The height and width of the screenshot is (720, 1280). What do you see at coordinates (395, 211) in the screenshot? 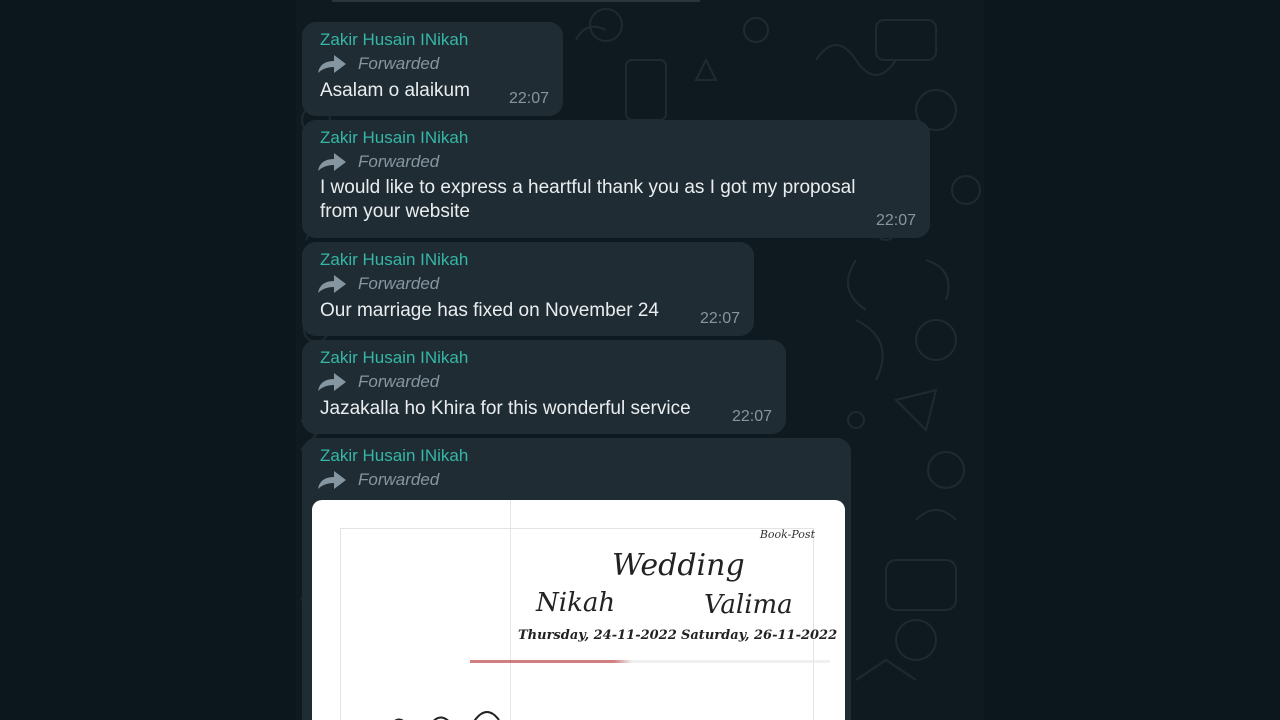
I see `message-text-line: from your website` at bounding box center [395, 211].